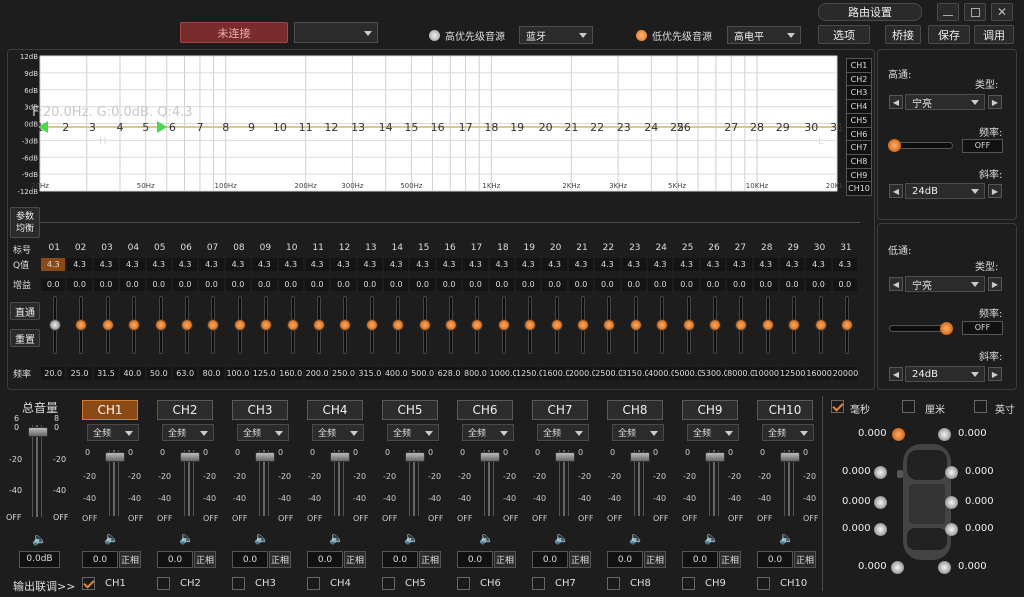 The width and height of the screenshot is (1024, 597). Describe the element at coordinates (450, 373) in the screenshot. I see `band-freq-value: 628.0` at that location.